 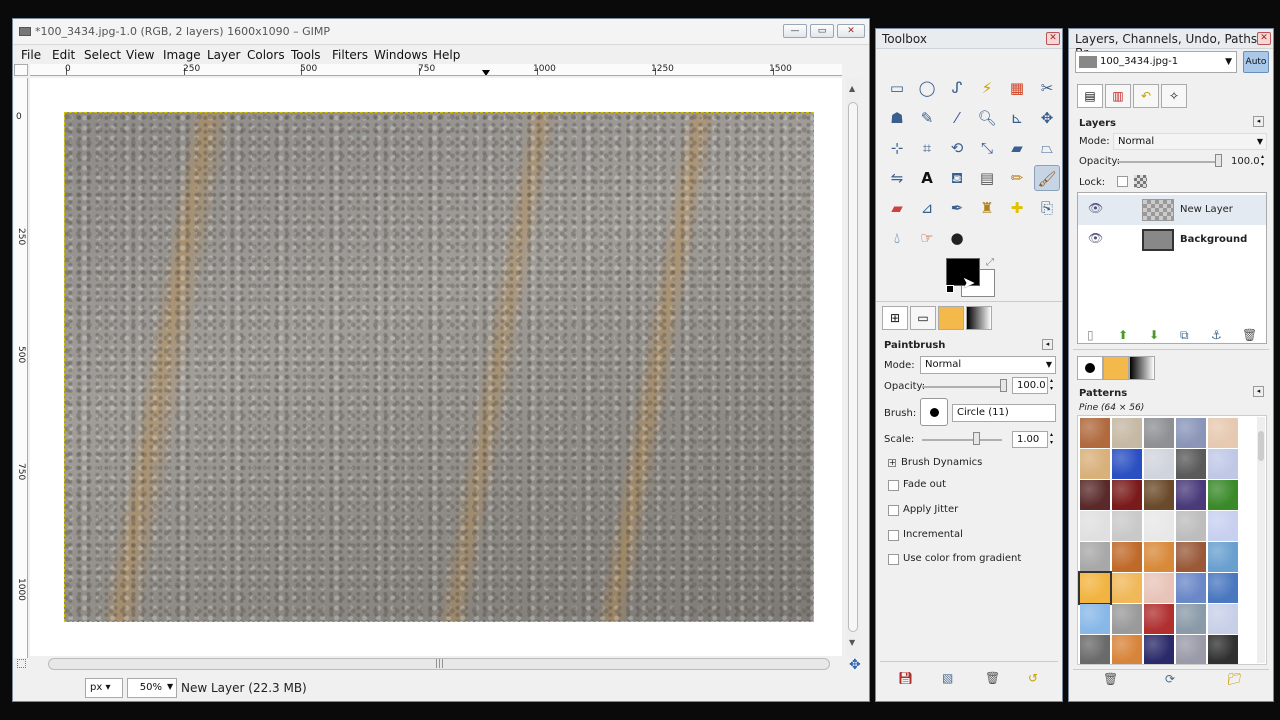 I want to click on maximize-button: ▭, so click(x=822, y=31).